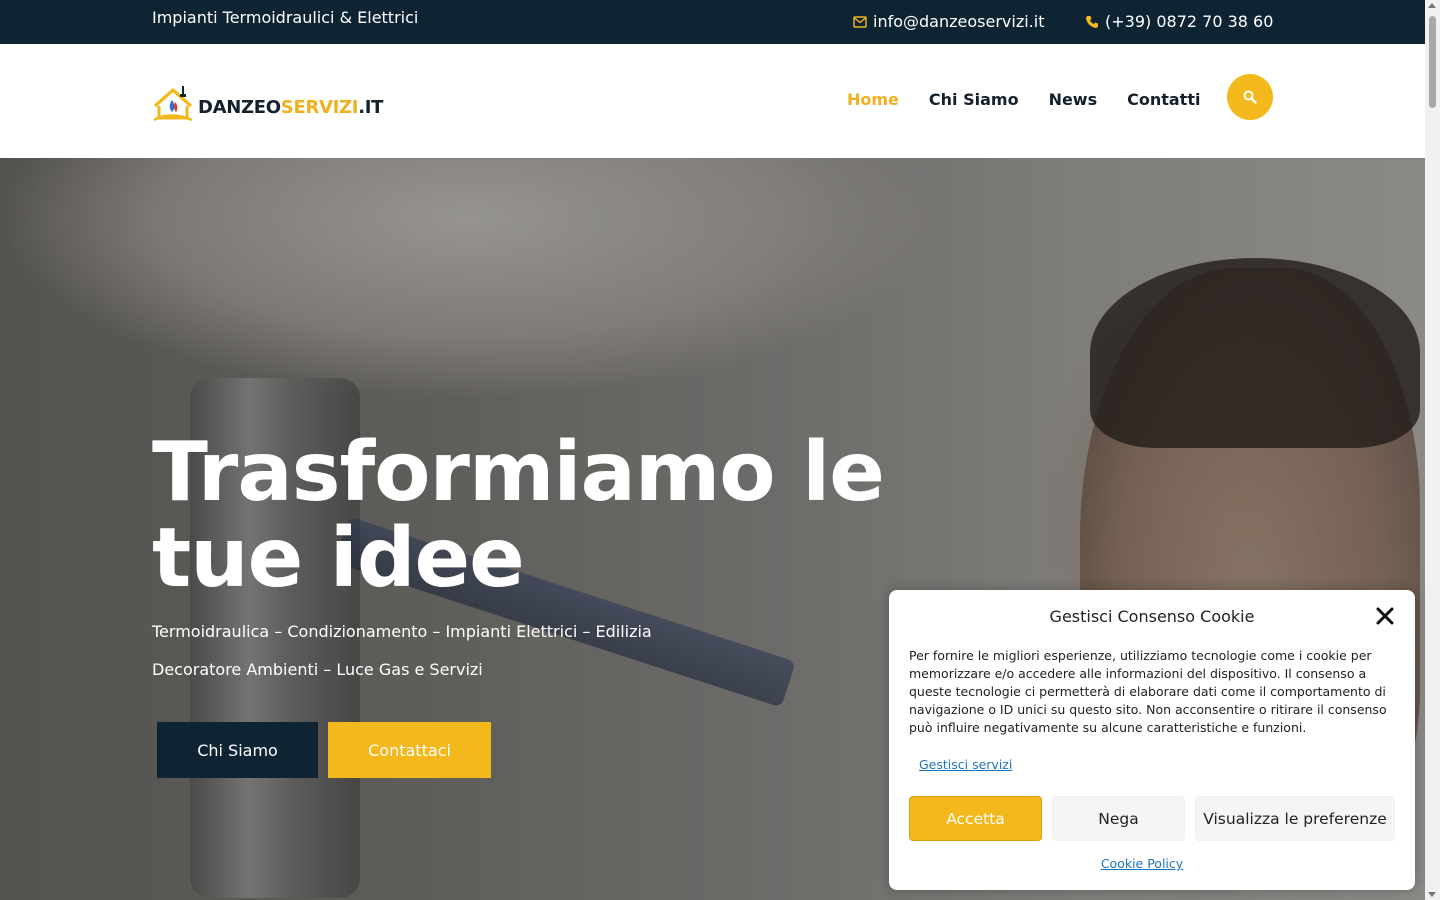 Image resolution: width=1440 pixels, height=900 pixels. Describe the element at coordinates (237, 750) in the screenshot. I see `chi-siamo-button: Chi Siamo` at that location.